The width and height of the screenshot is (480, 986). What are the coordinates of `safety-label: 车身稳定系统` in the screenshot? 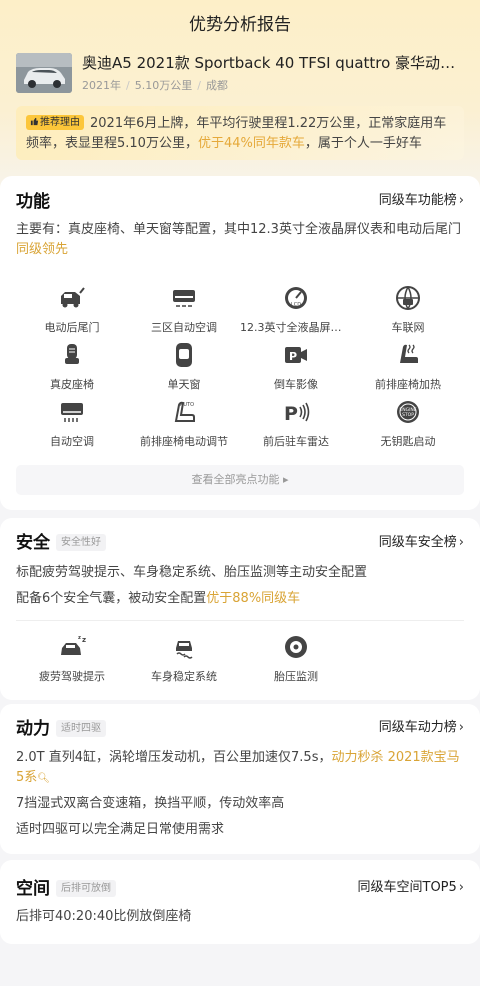 It's located at (184, 676).